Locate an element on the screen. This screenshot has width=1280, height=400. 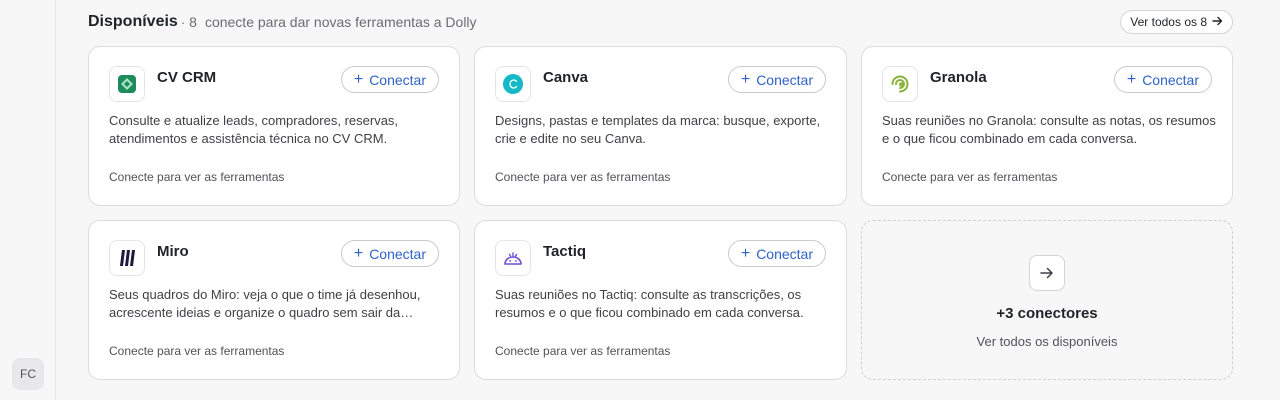
section-count: 8 is located at coordinates (193, 22).